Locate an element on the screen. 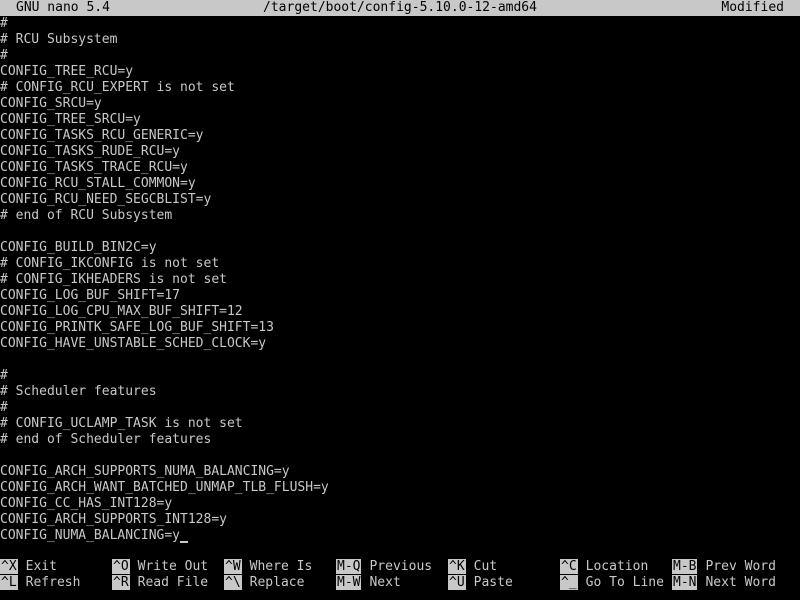 The image size is (800, 600). shortcut-label: Where Is is located at coordinates (281, 566).